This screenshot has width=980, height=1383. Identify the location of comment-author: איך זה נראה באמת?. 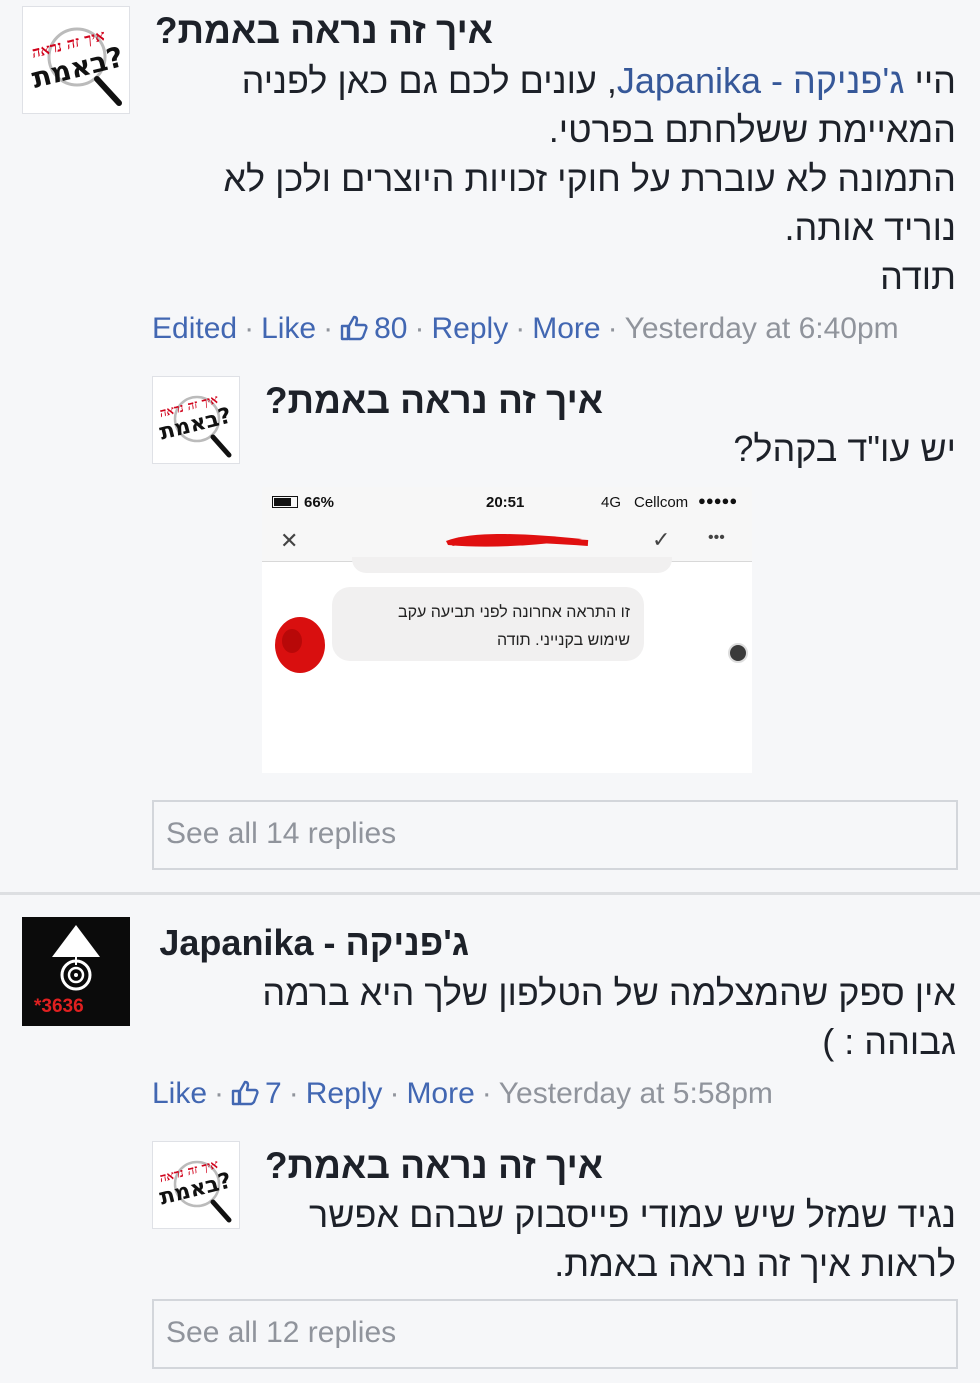
(324, 31).